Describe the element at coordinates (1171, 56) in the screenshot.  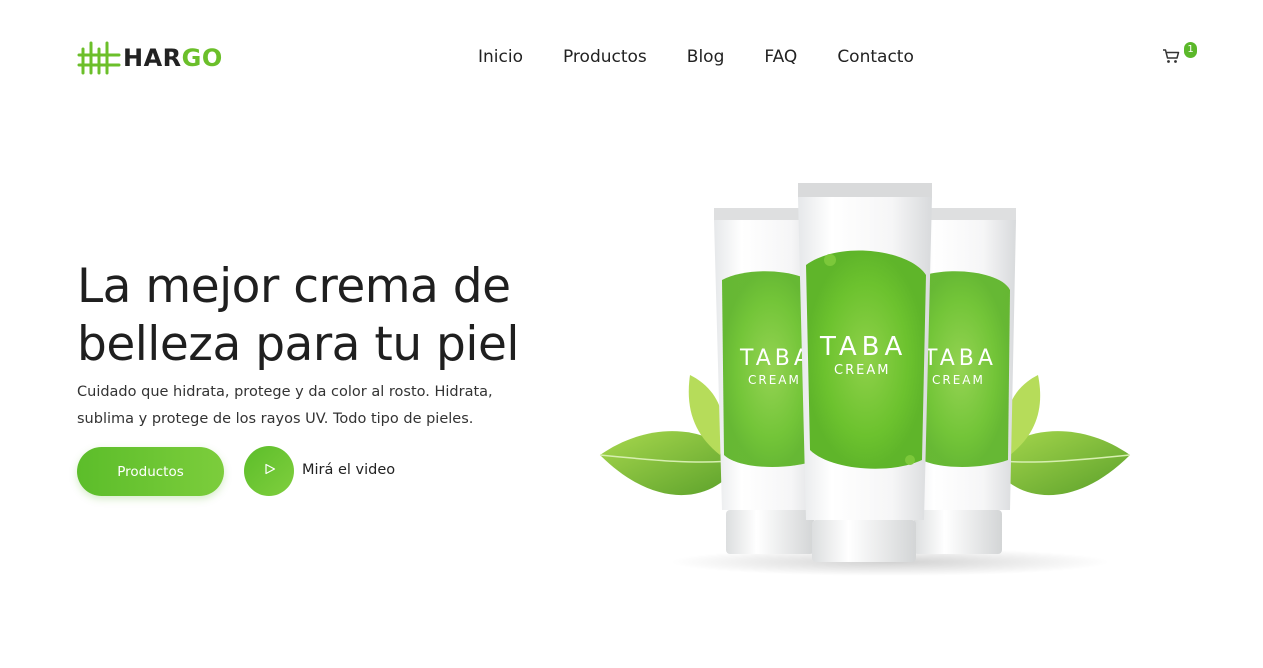
I see `cart-icon` at that location.